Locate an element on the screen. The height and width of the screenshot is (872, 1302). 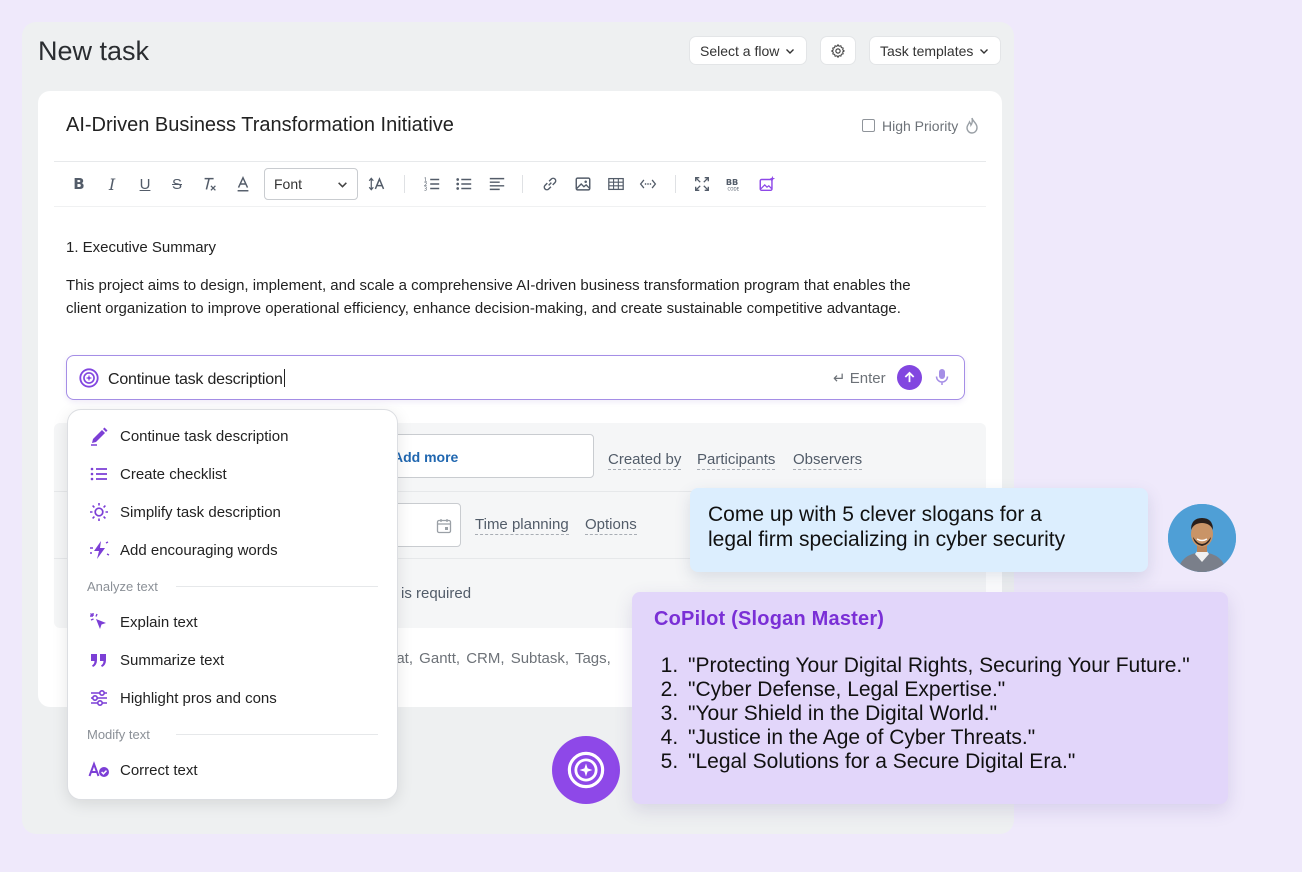
section-analyze-label: Analyze text is located at coordinates (122, 586).